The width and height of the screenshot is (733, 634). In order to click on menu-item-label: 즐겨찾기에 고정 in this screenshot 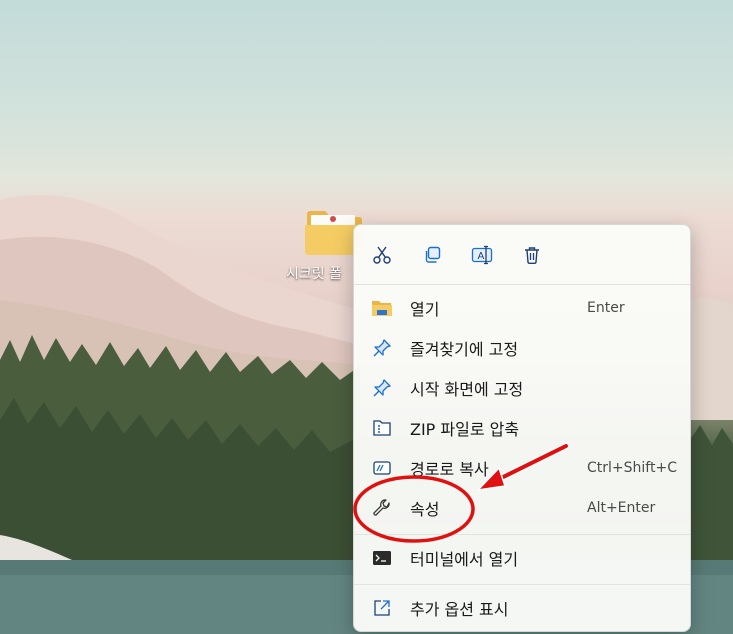, I will do `click(464, 349)`.